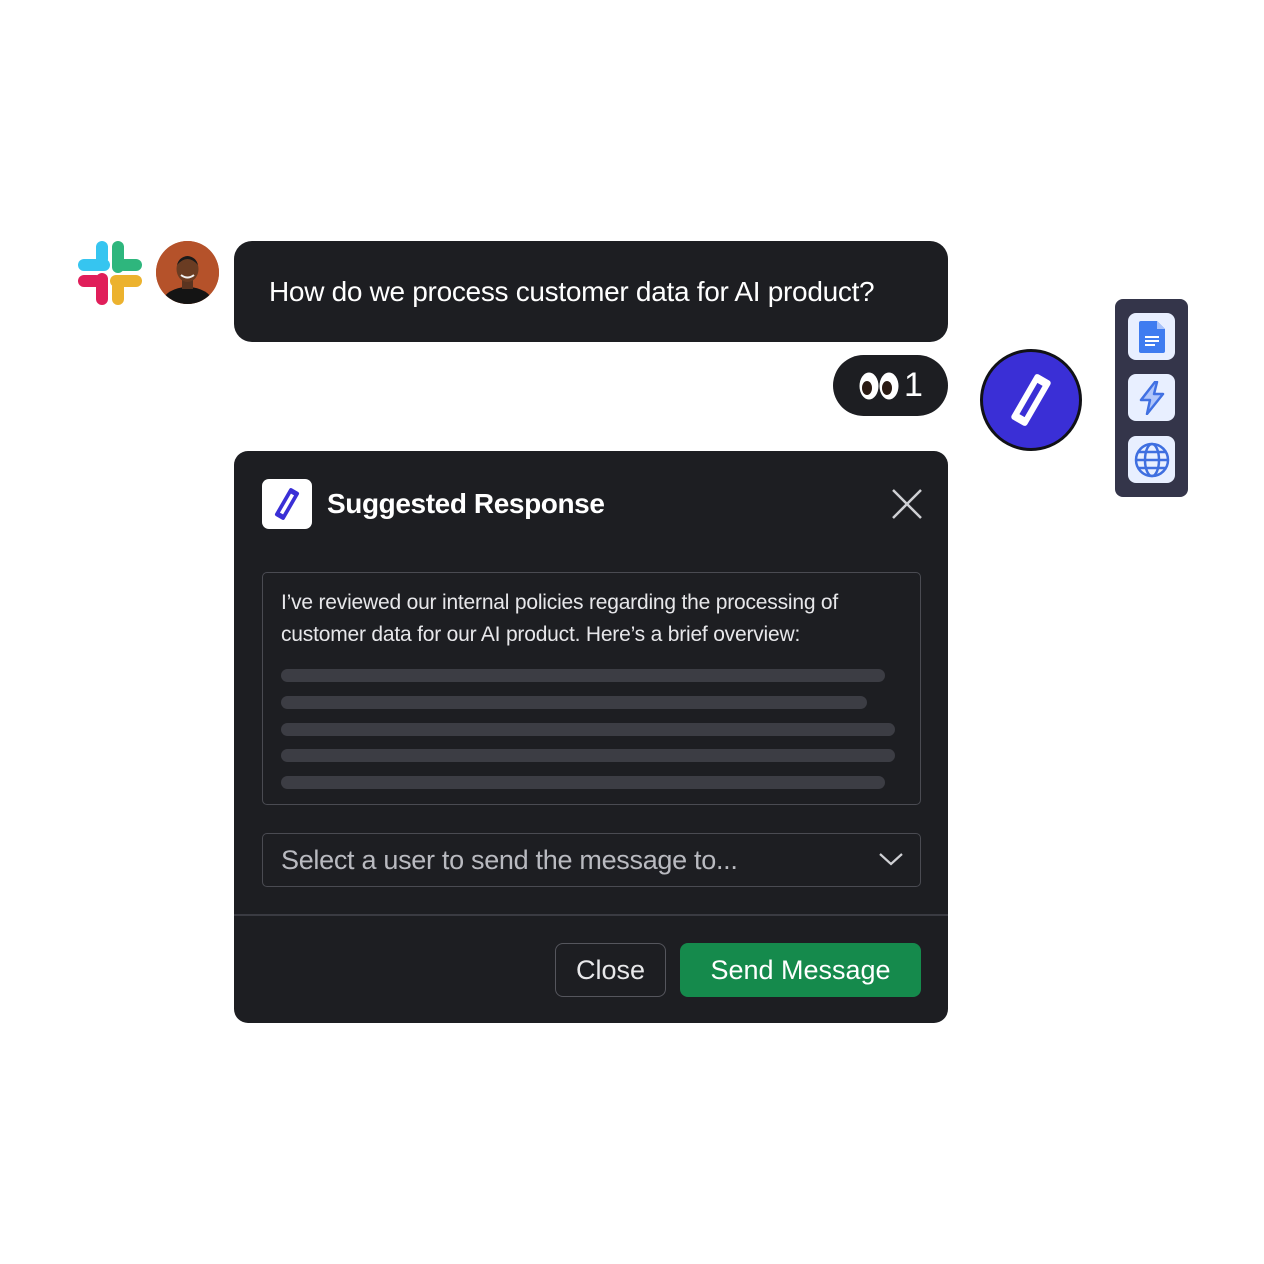 The width and height of the screenshot is (1264, 1264). Describe the element at coordinates (913, 385) in the screenshot. I see `reaction-count: 1` at that location.